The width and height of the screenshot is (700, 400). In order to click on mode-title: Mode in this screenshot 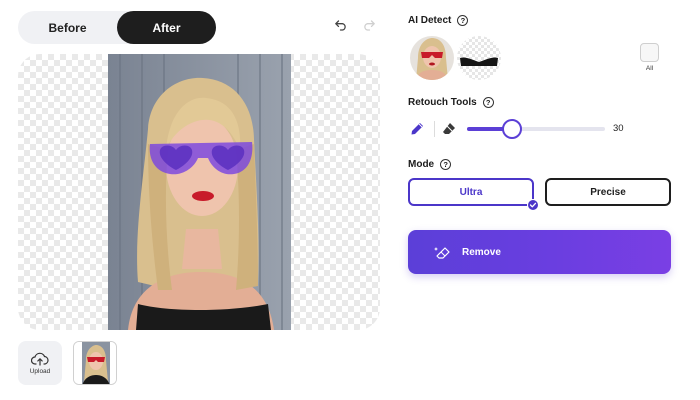, I will do `click(421, 164)`.